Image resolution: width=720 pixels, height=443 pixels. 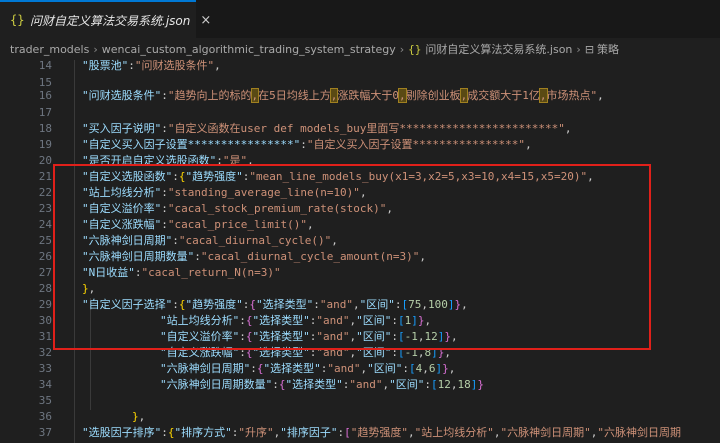 What do you see at coordinates (235, 320) in the screenshot?
I see `code-line: 30 "站上均线分析":{"选择类型":"and","区间":[1]},` at bounding box center [235, 320].